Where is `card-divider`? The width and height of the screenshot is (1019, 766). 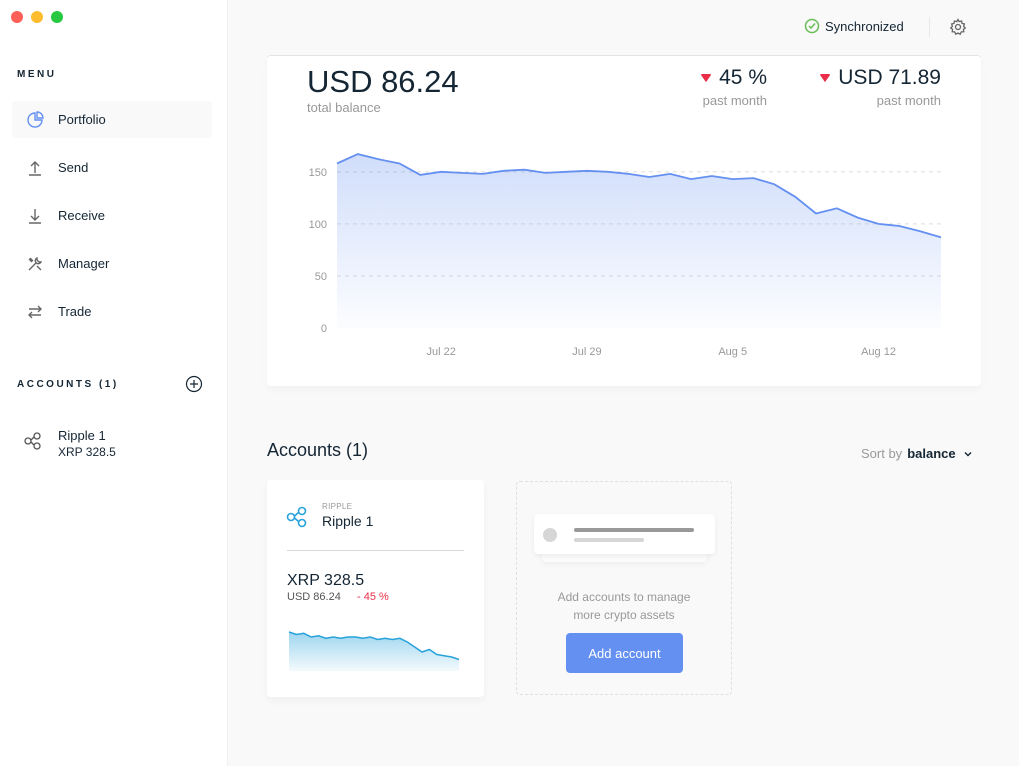 card-divider is located at coordinates (375, 550).